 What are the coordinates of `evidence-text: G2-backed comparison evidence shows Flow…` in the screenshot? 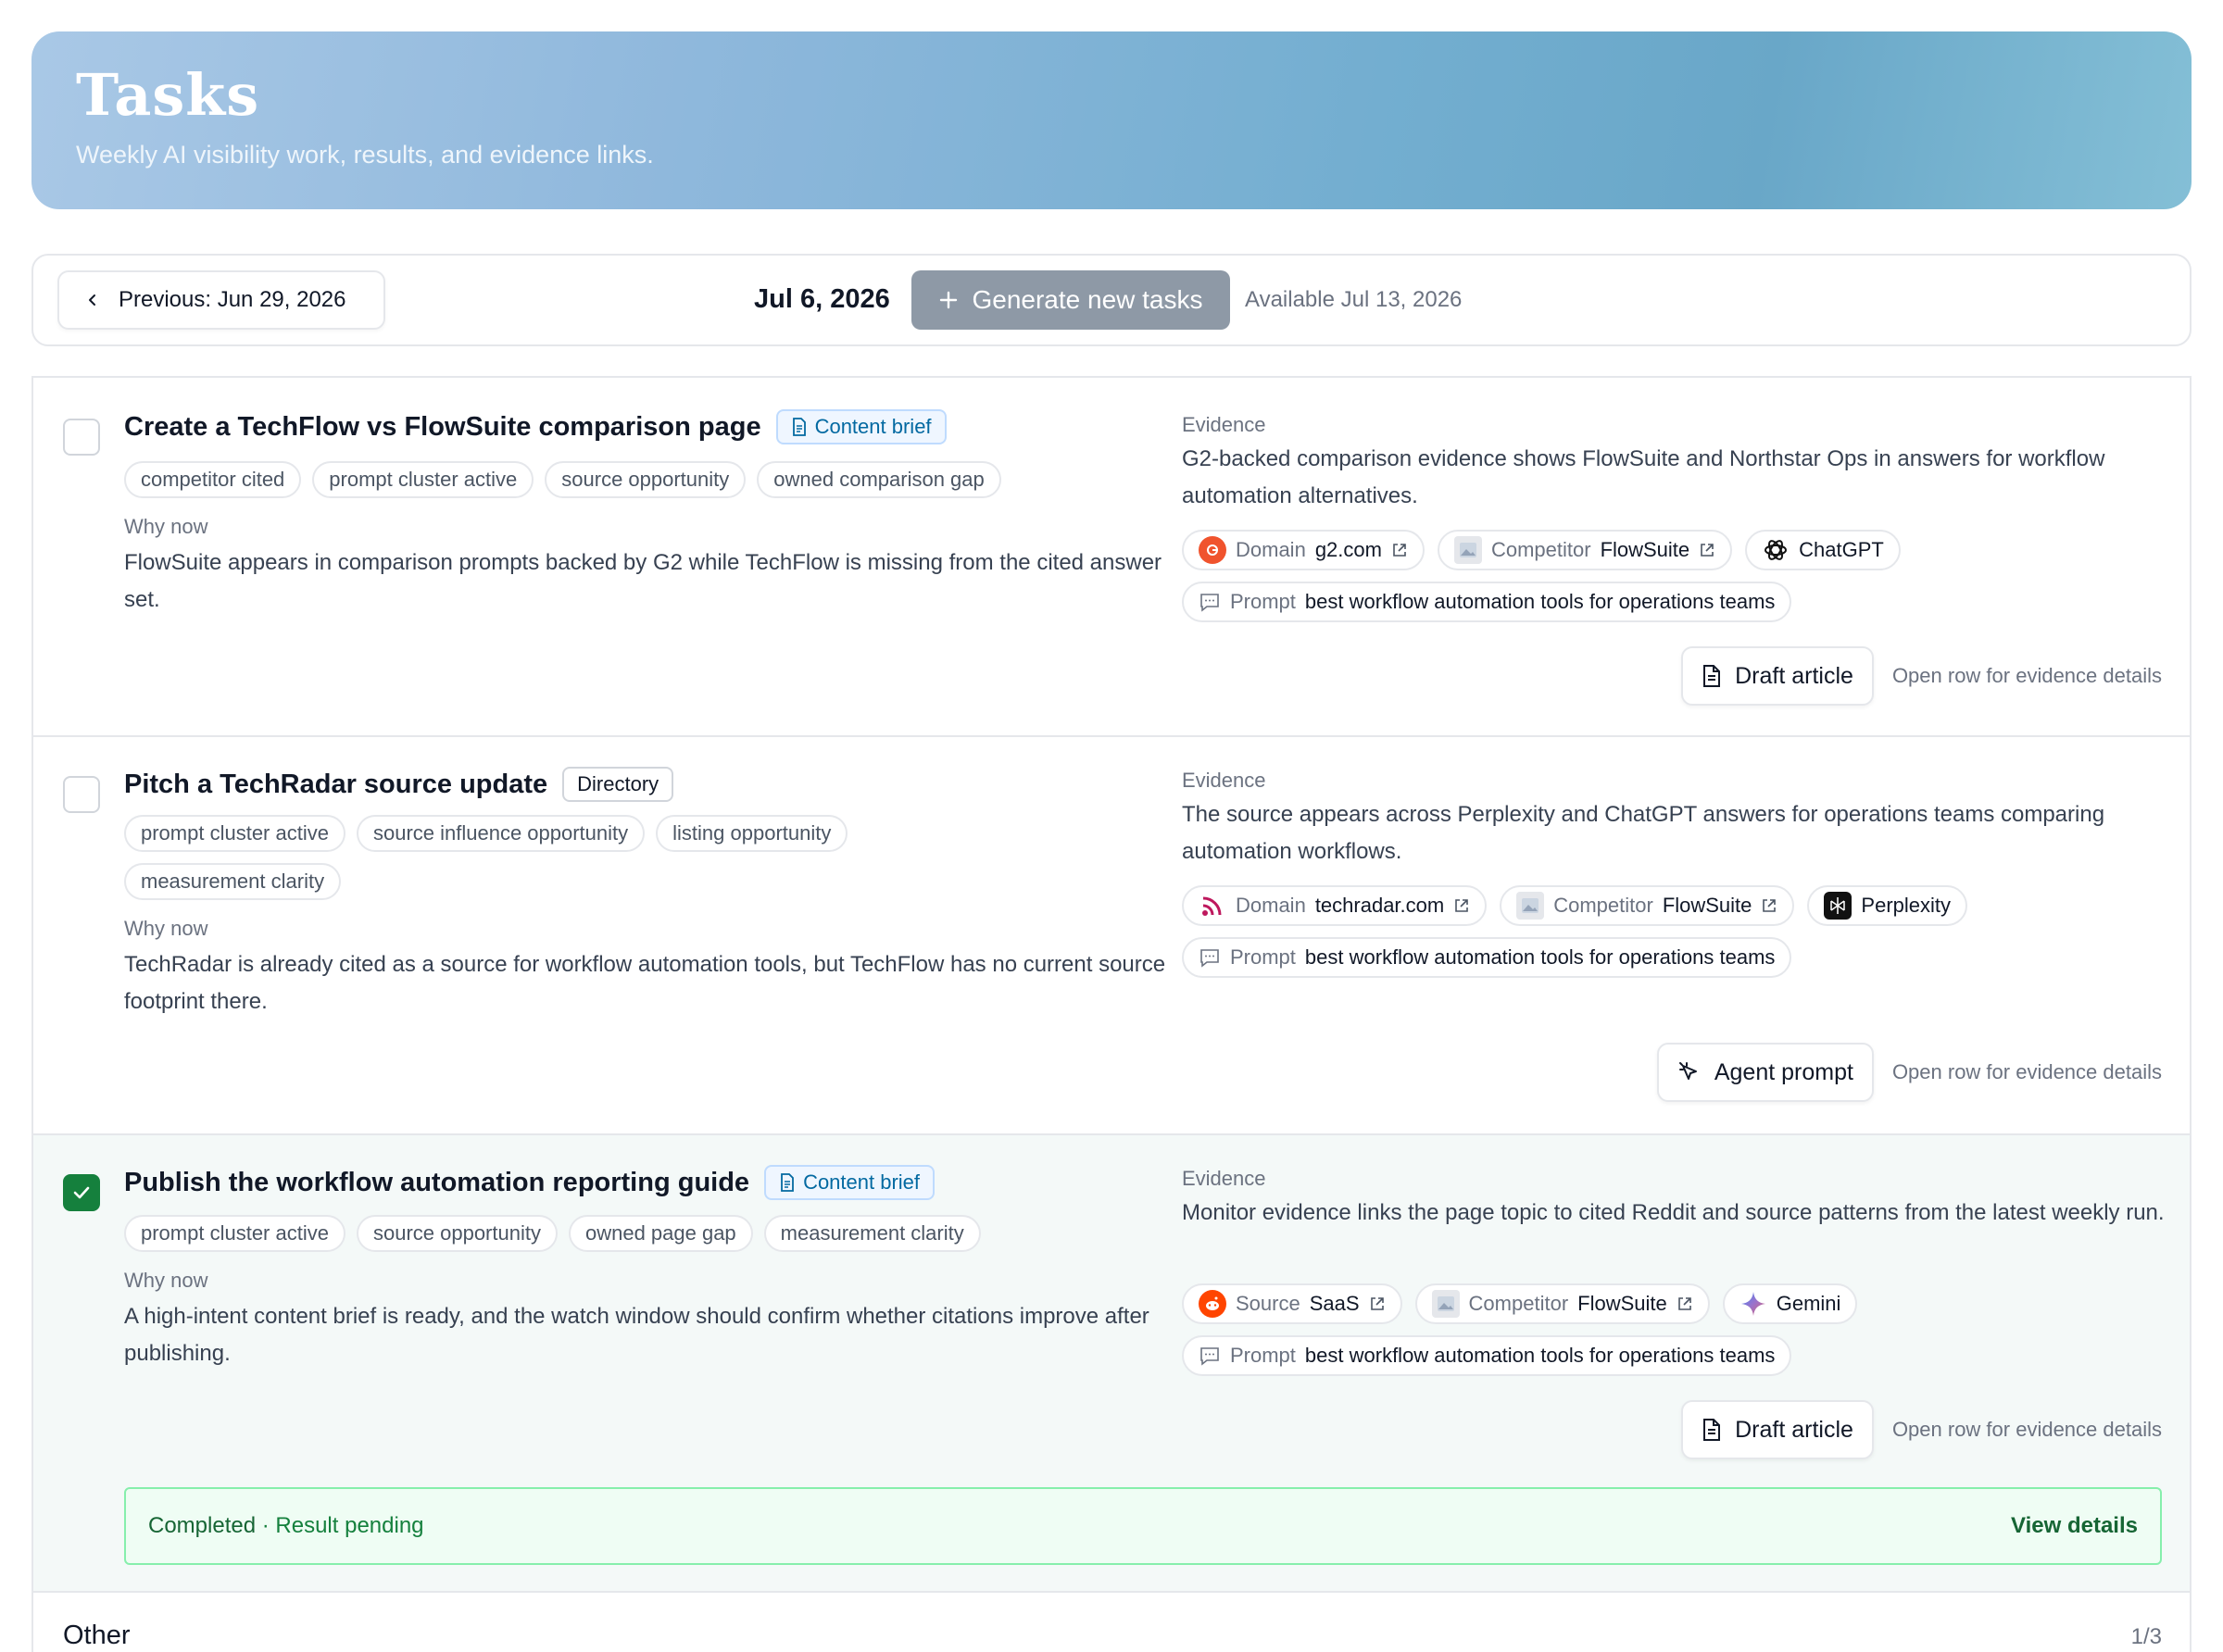 It's located at (1643, 477).